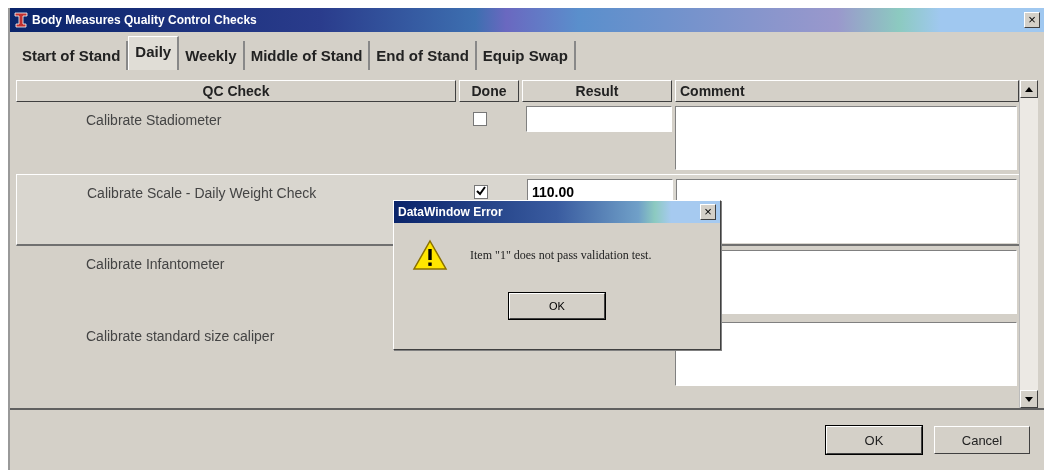 The height and width of the screenshot is (470, 1047). What do you see at coordinates (451, 212) in the screenshot?
I see `dialog-title: DataWindow Error` at bounding box center [451, 212].